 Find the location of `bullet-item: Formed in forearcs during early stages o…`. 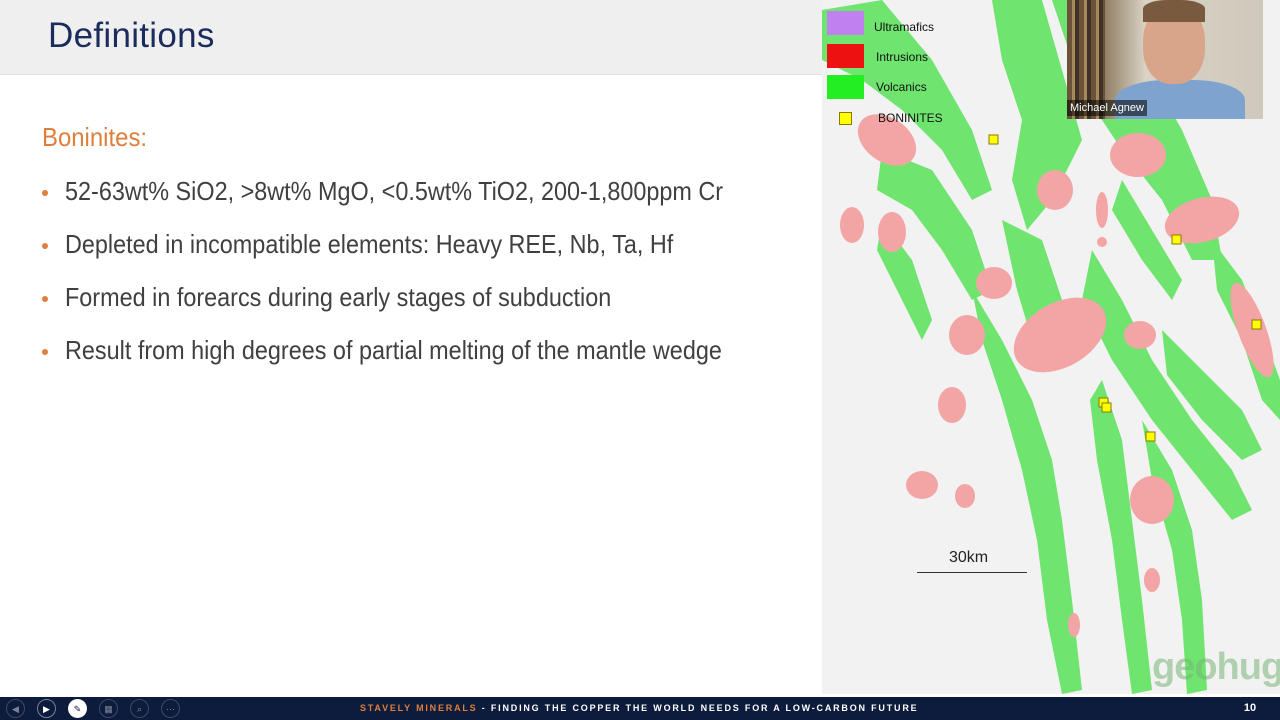

bullet-item: Formed in forearcs during early stages o… is located at coordinates (425, 302).